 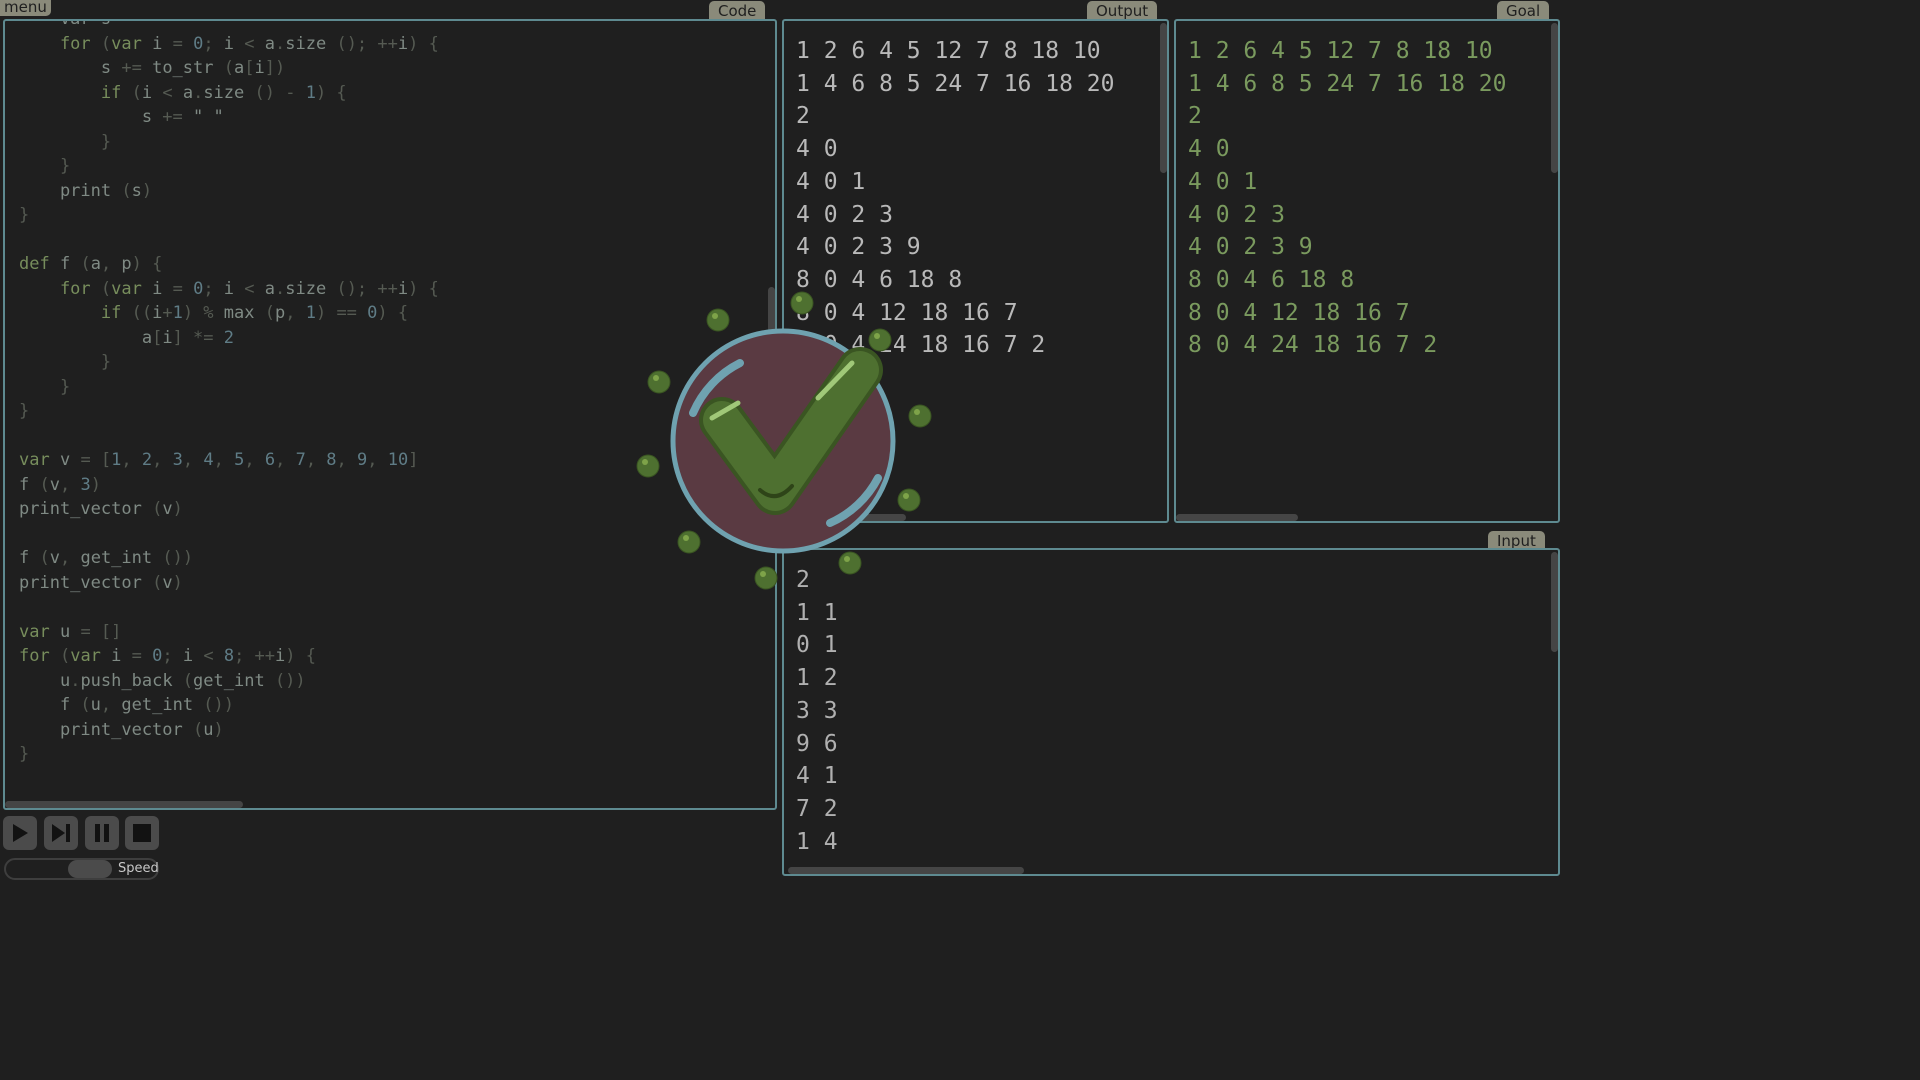 I want to click on input-vscrollbar, so click(x=1554, y=602).